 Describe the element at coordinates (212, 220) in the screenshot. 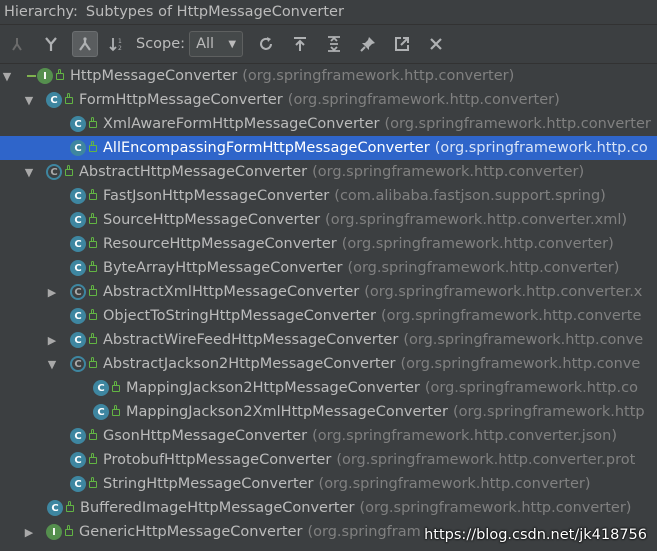

I see `tree-item-name: SourceHttpMessageConverter` at that location.